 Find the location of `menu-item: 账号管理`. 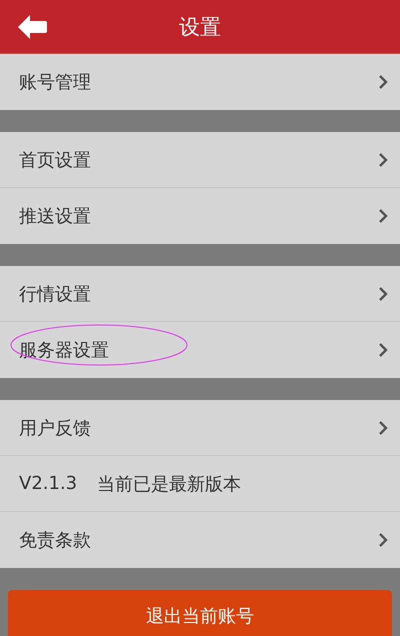

menu-item: 账号管理 is located at coordinates (200, 82).